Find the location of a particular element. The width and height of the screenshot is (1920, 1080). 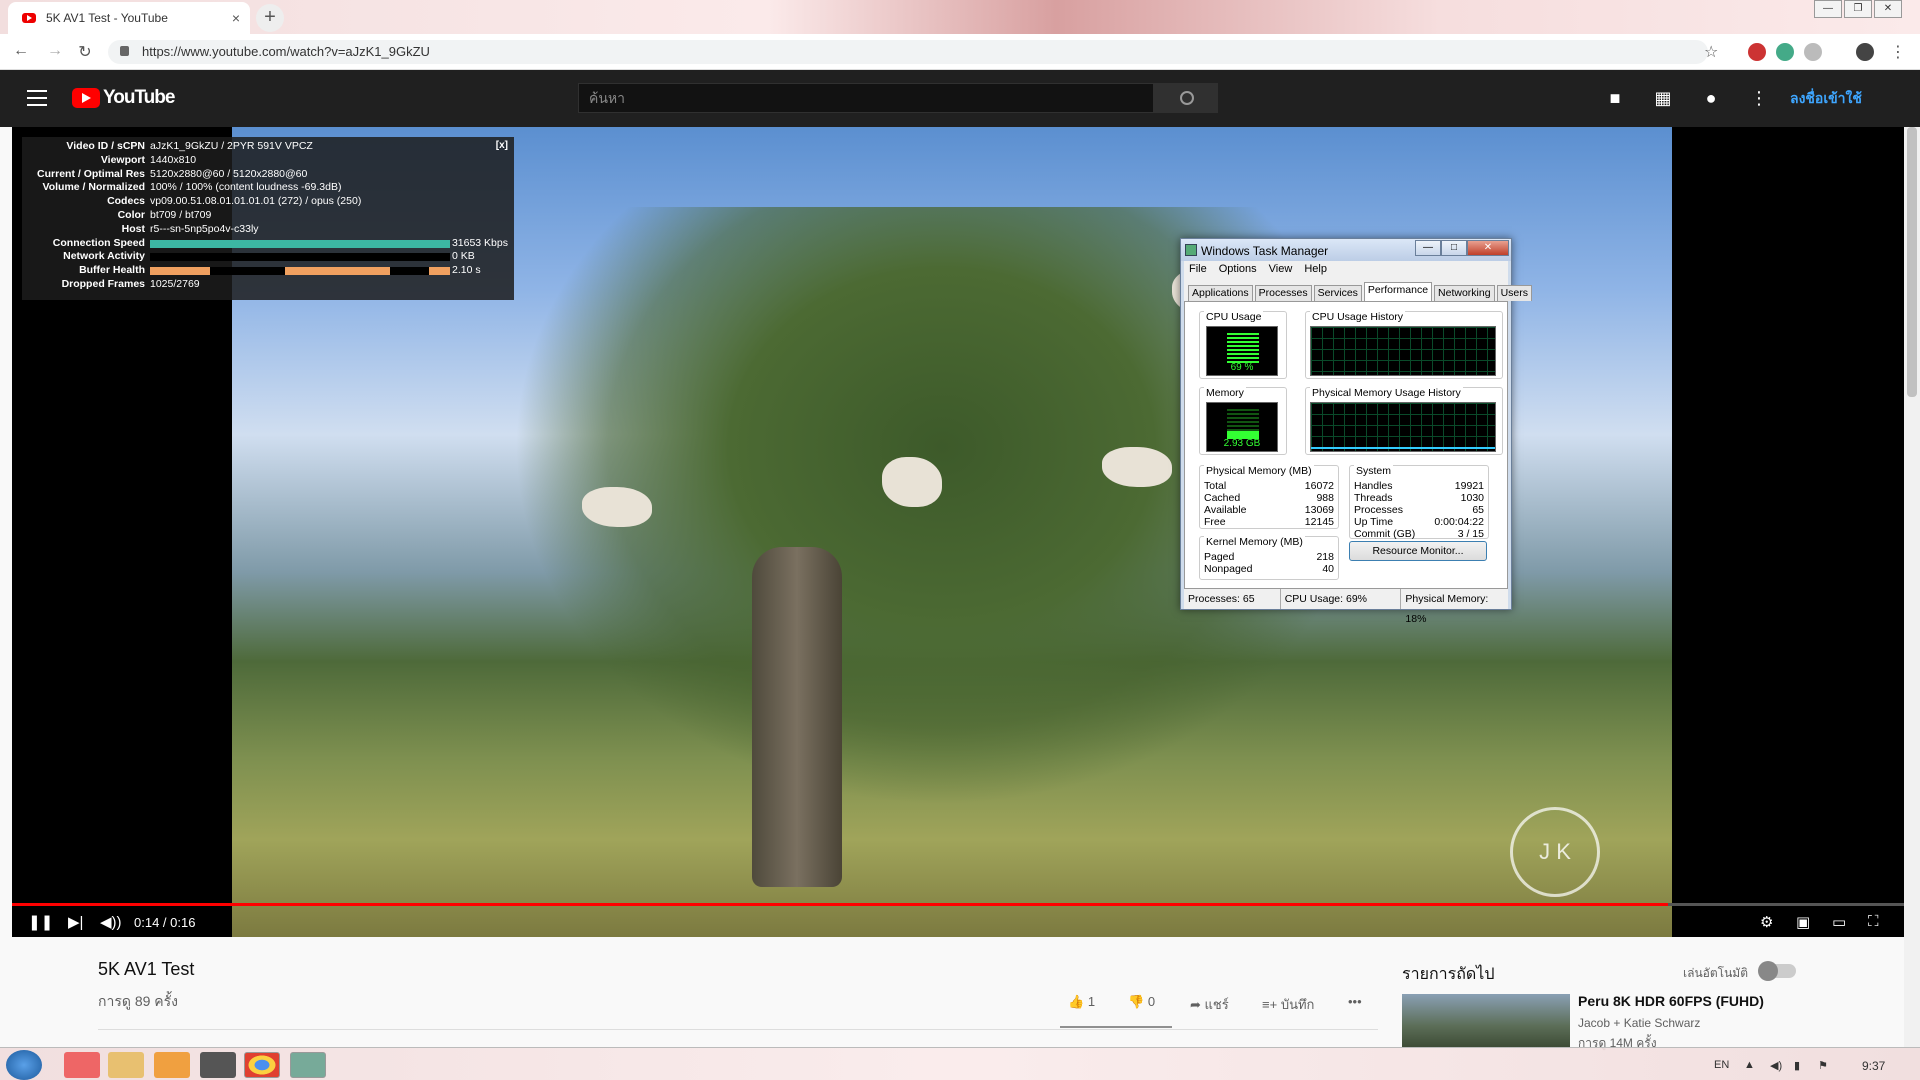

tm-minimize-button: — is located at coordinates (1428, 248).